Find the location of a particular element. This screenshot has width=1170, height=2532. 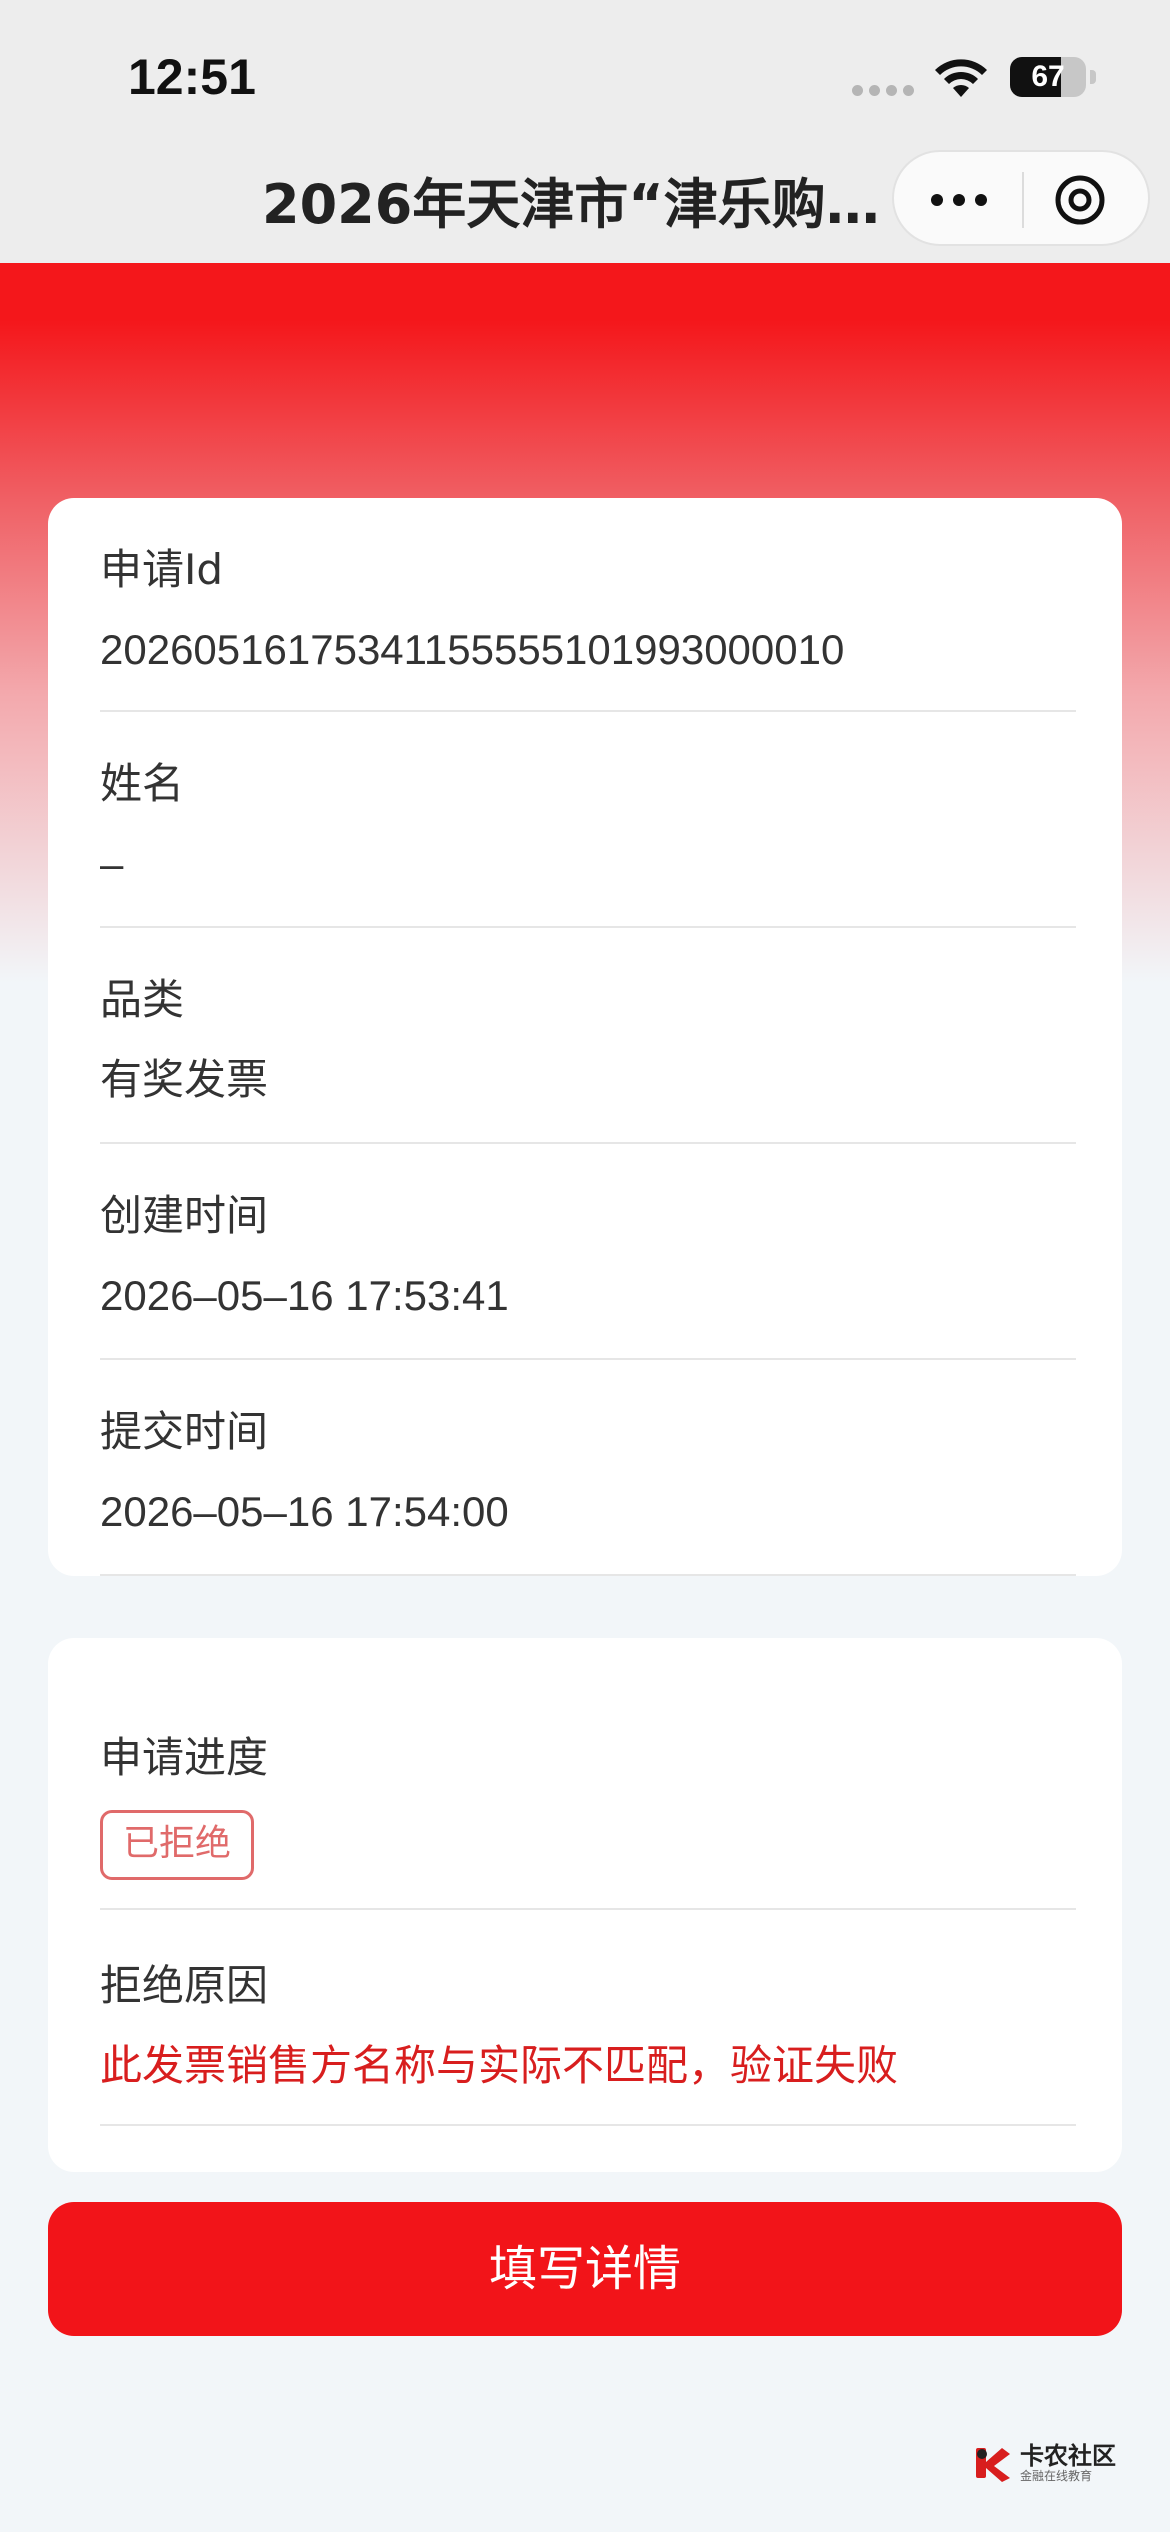

field-label: 申请进度 is located at coordinates (184, 1757).